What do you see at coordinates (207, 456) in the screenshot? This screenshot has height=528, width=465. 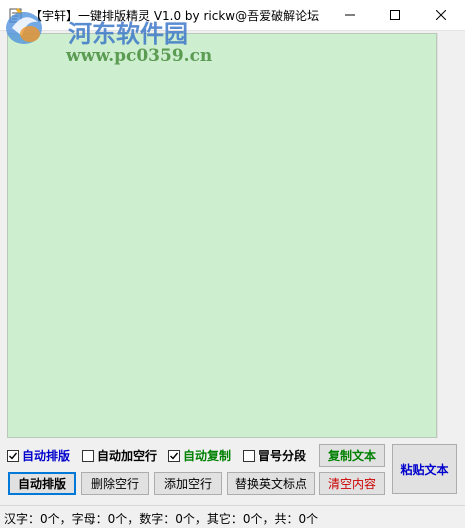 I see `option-label: 自动复制` at bounding box center [207, 456].